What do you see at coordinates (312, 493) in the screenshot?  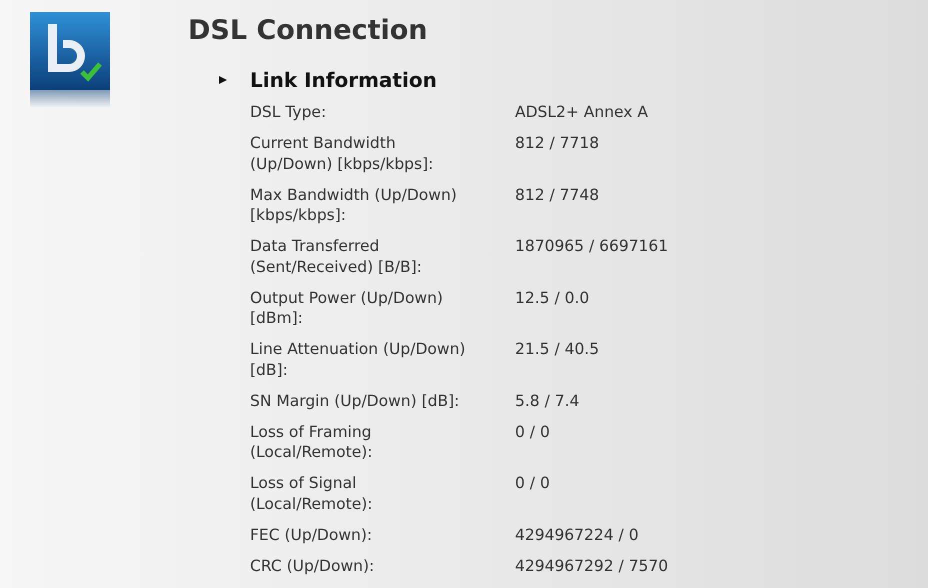 I see `field-label: Loss of Signal (Local/Remote):` at bounding box center [312, 493].